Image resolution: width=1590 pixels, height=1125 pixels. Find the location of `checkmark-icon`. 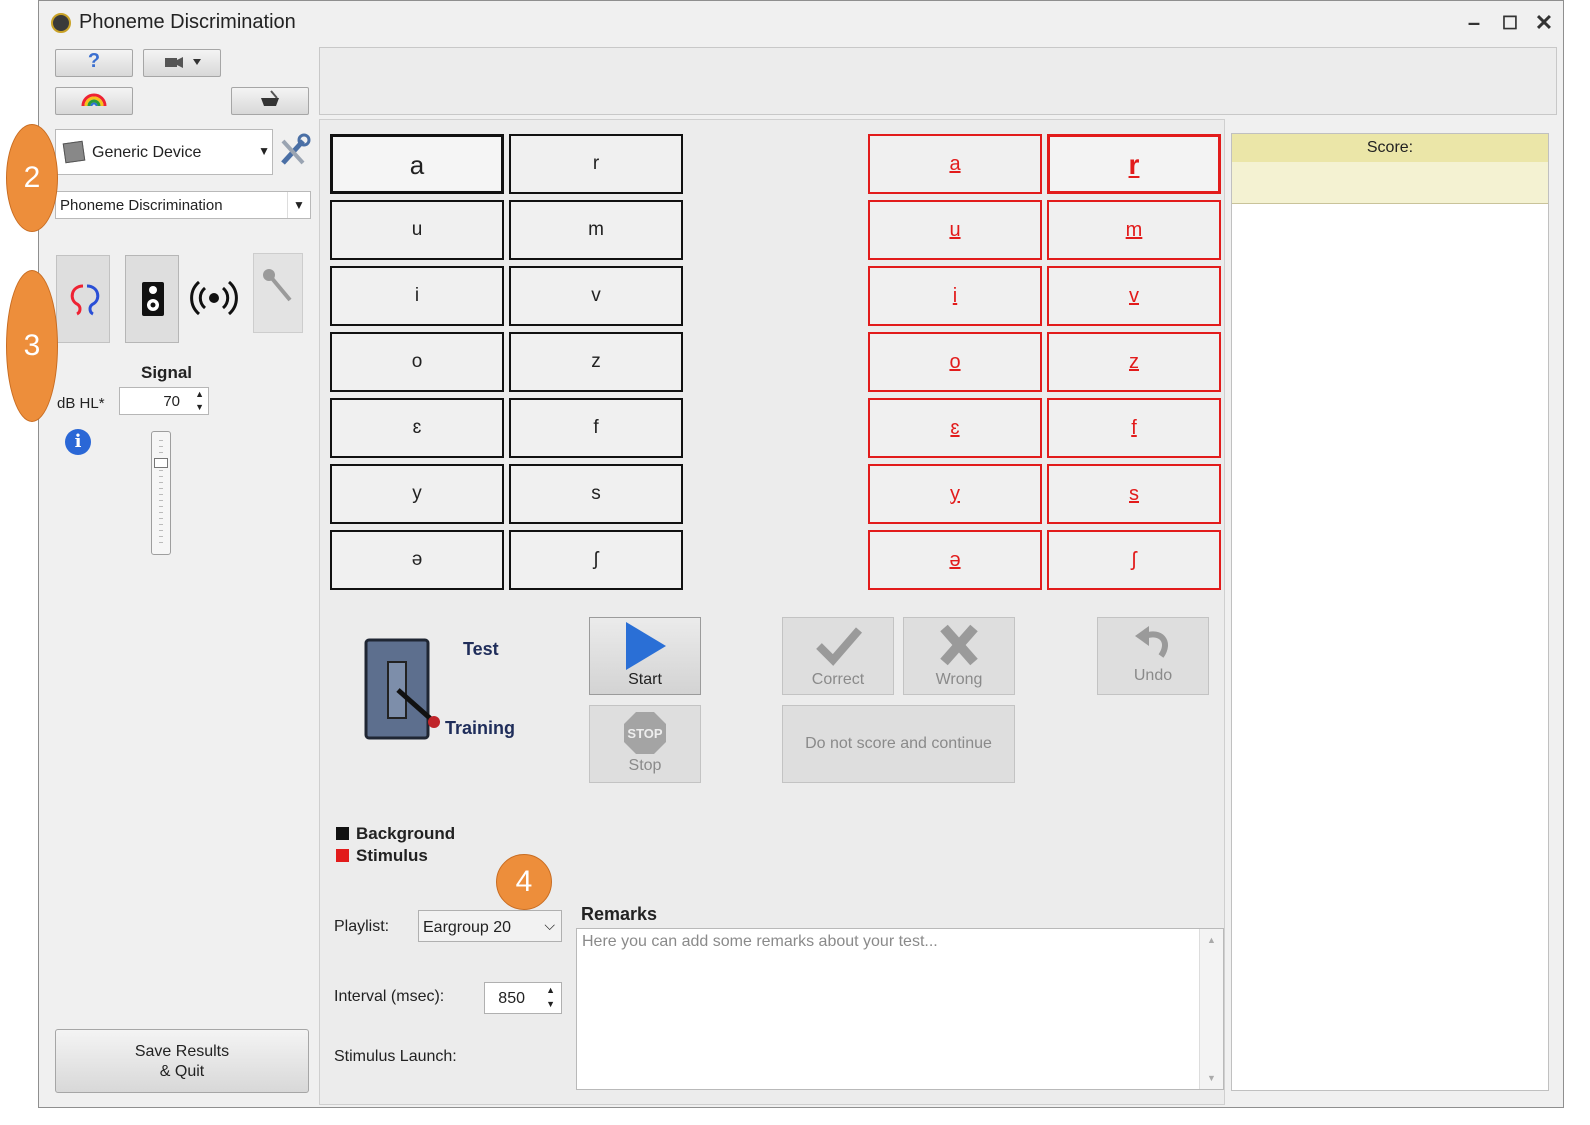

checkmark-icon is located at coordinates (839, 646).